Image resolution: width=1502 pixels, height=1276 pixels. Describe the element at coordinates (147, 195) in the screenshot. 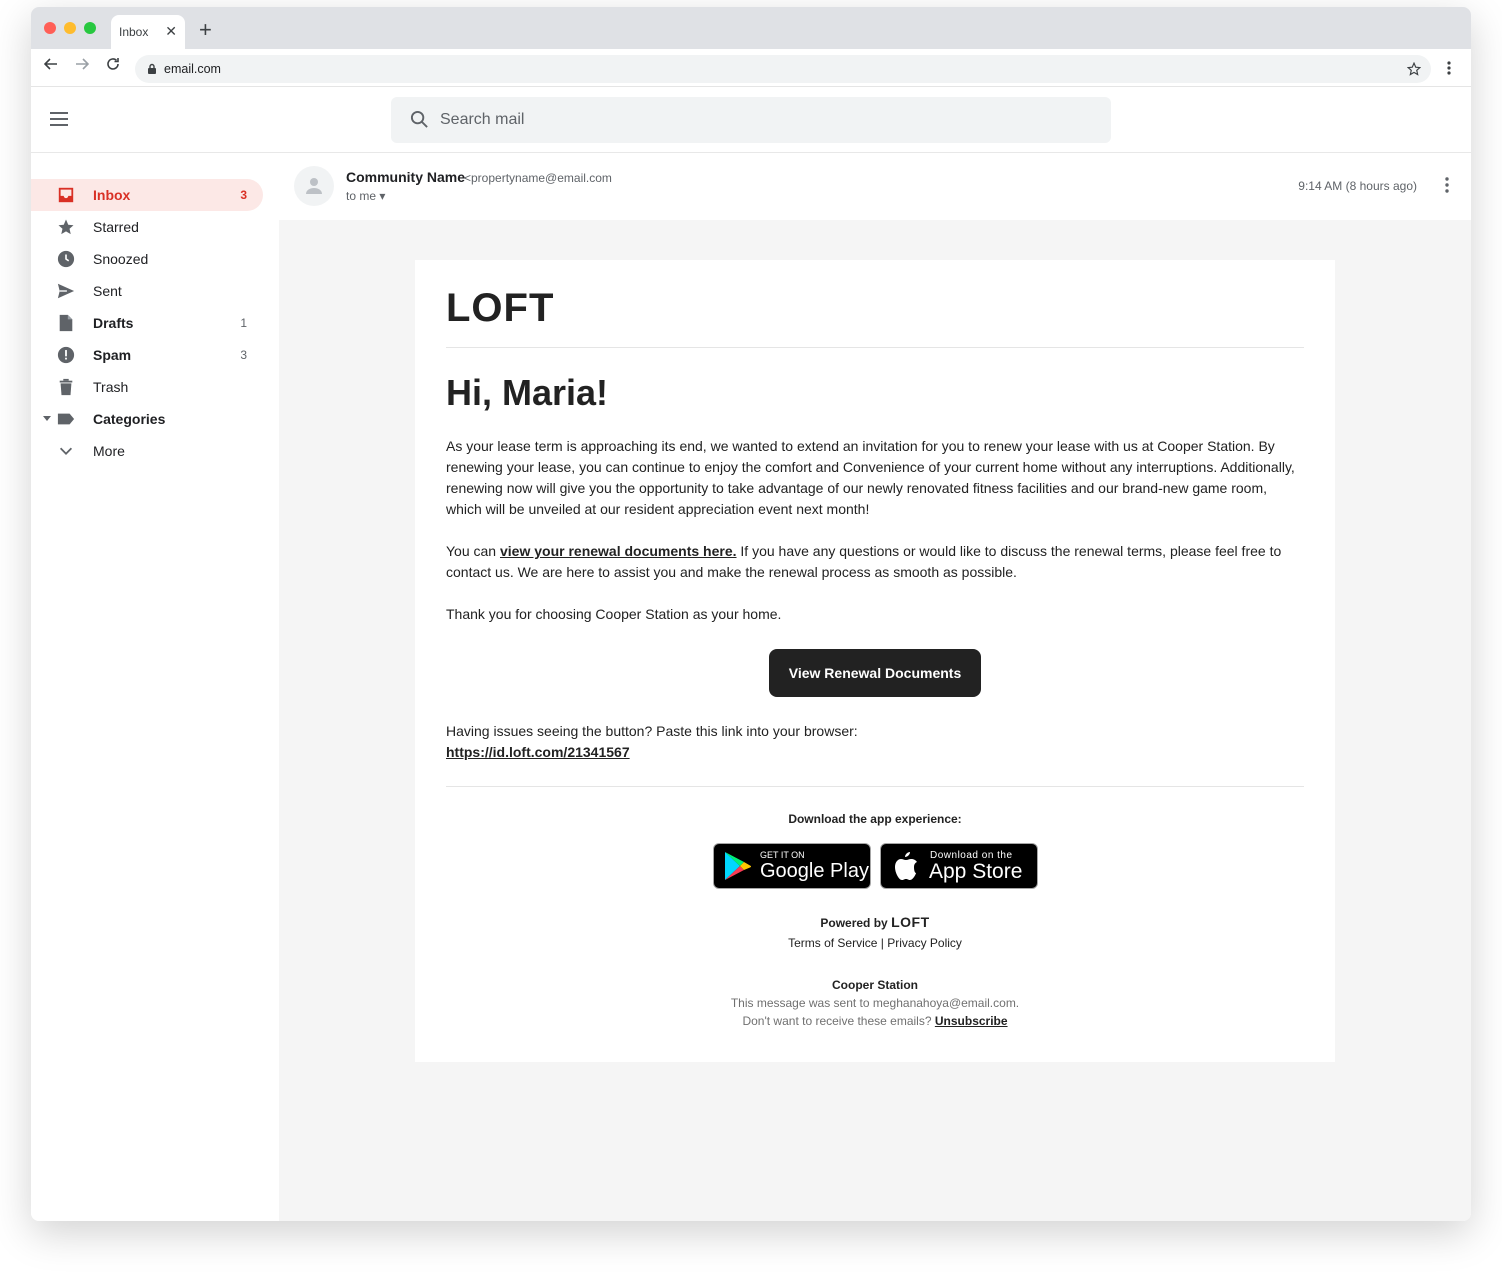

I see `sidebar-item-inbox: Inbox 3` at that location.